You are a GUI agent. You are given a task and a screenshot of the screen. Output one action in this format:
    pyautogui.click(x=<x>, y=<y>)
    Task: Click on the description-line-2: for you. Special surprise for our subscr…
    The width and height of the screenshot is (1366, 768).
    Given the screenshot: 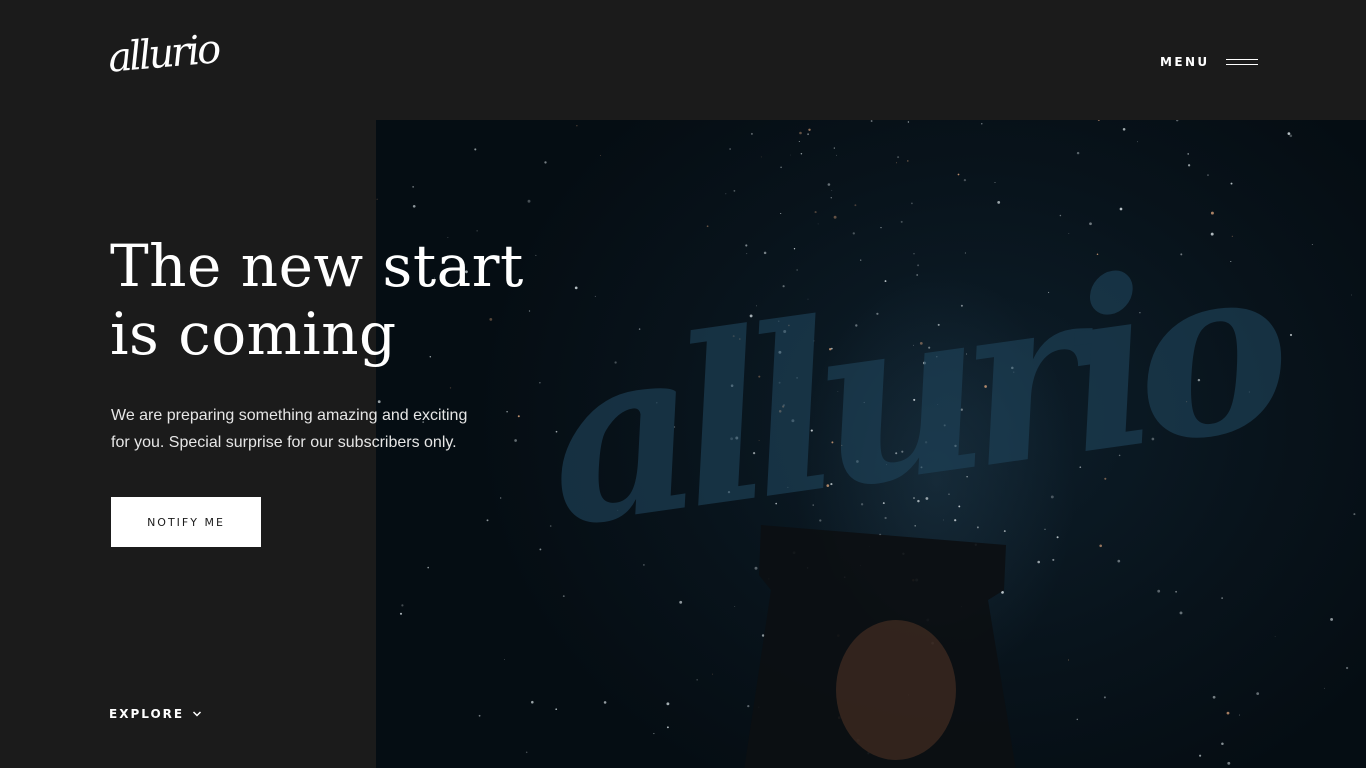 What is the action you would take?
    pyautogui.click(x=284, y=442)
    